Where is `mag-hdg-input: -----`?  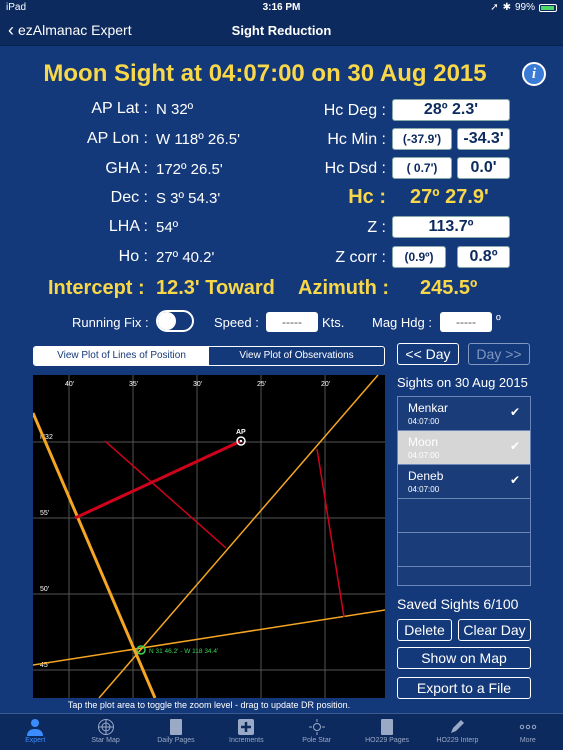
mag-hdg-input: ----- is located at coordinates (466, 322).